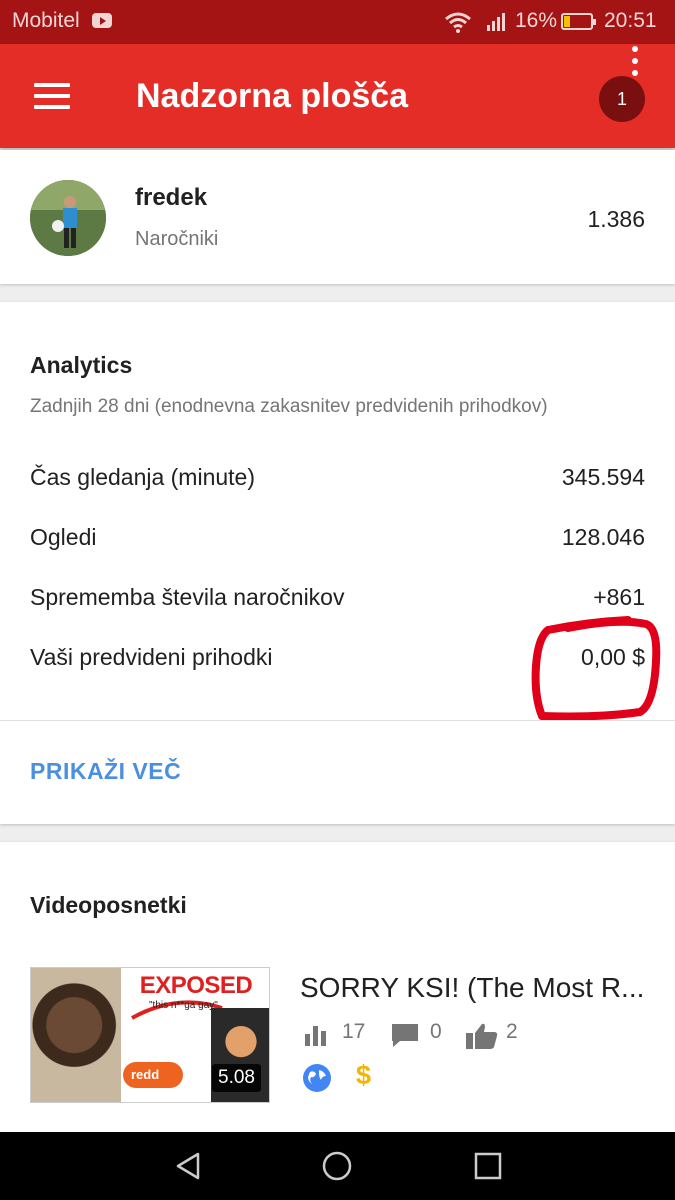 The width and height of the screenshot is (675, 1200). Describe the element at coordinates (488, 1166) in the screenshot. I see `recent-apps-icon` at that location.